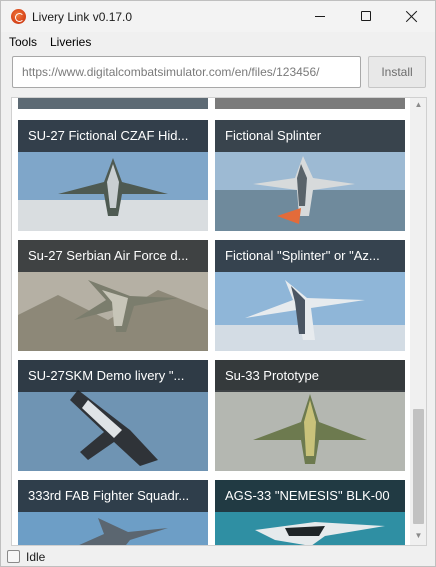 The image size is (436, 567). Describe the element at coordinates (418, 321) in the screenshot. I see `gallery-scrollbar: ▲ ▼` at that location.